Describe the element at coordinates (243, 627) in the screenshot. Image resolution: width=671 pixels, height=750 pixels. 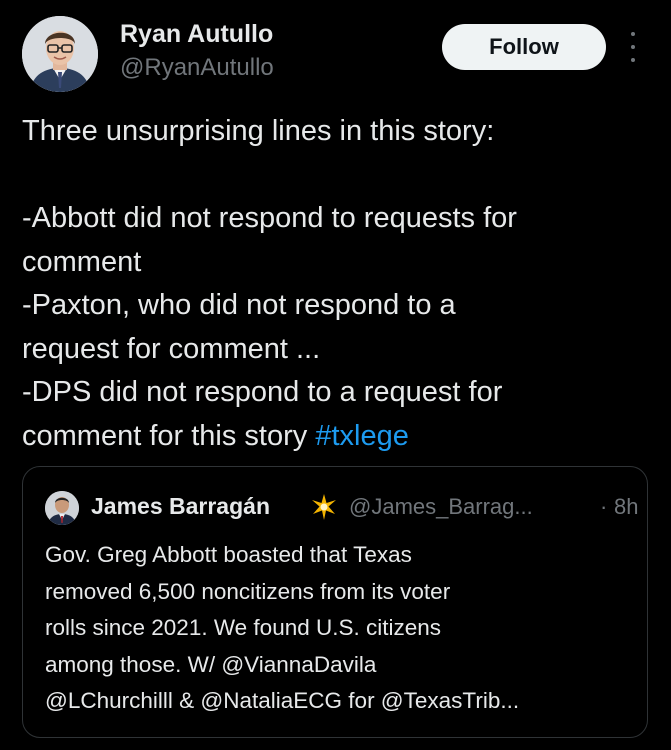
I see `quote-line: rolls since 2021. We found U.S. citizens` at that location.